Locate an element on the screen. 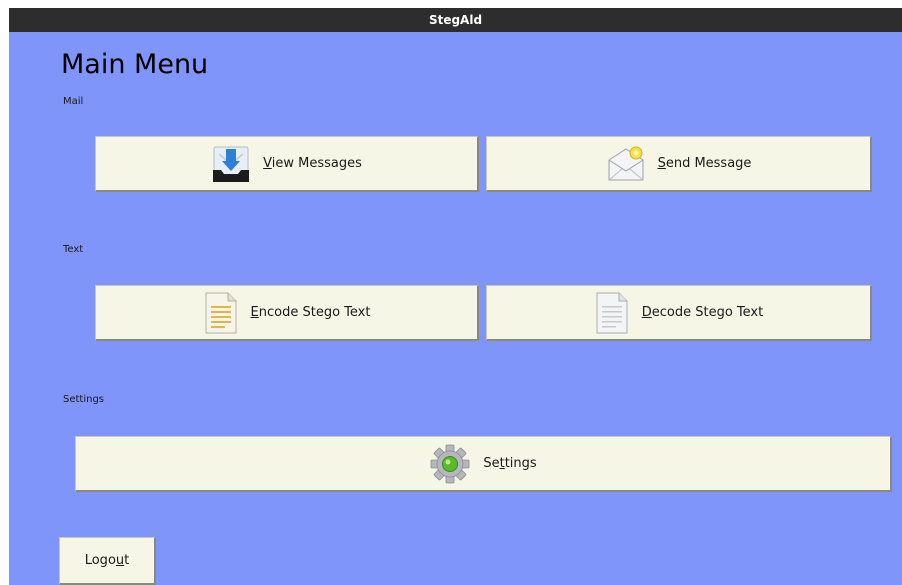 The image size is (902, 585). logout-label: t is located at coordinates (127, 560).